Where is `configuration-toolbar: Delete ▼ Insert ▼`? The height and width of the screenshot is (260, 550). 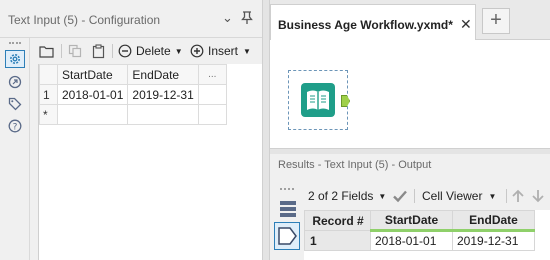 configuration-toolbar: Delete ▼ Insert ▼ is located at coordinates (146, 51).